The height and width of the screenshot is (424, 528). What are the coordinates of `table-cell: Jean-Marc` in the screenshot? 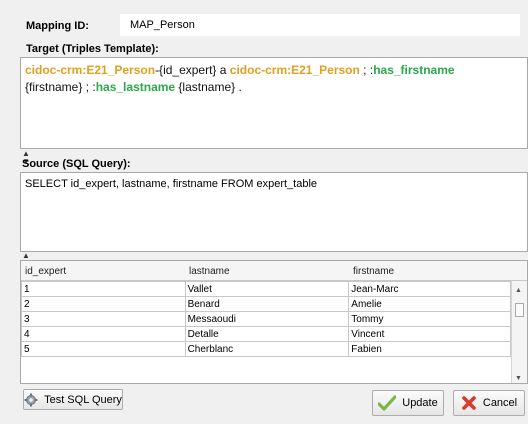 It's located at (429, 289).